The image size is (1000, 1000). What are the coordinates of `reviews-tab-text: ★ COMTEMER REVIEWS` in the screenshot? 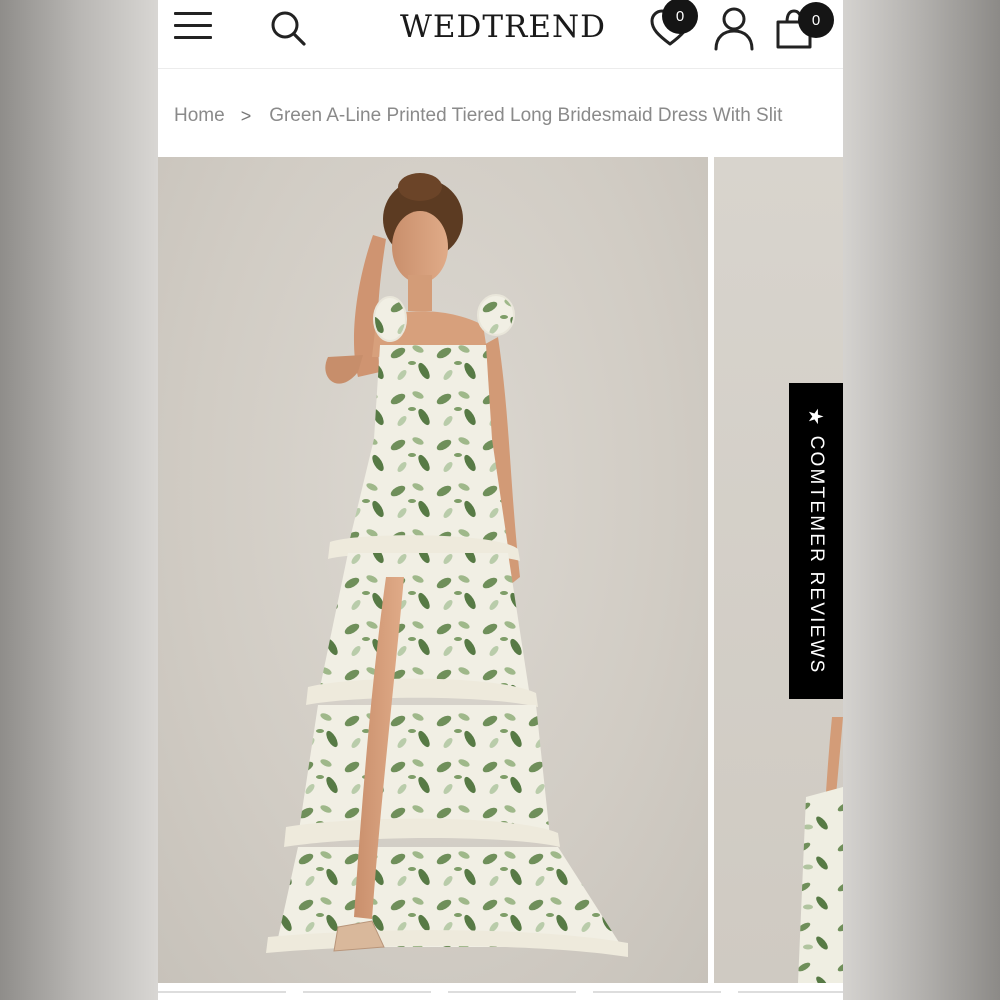 It's located at (816, 541).